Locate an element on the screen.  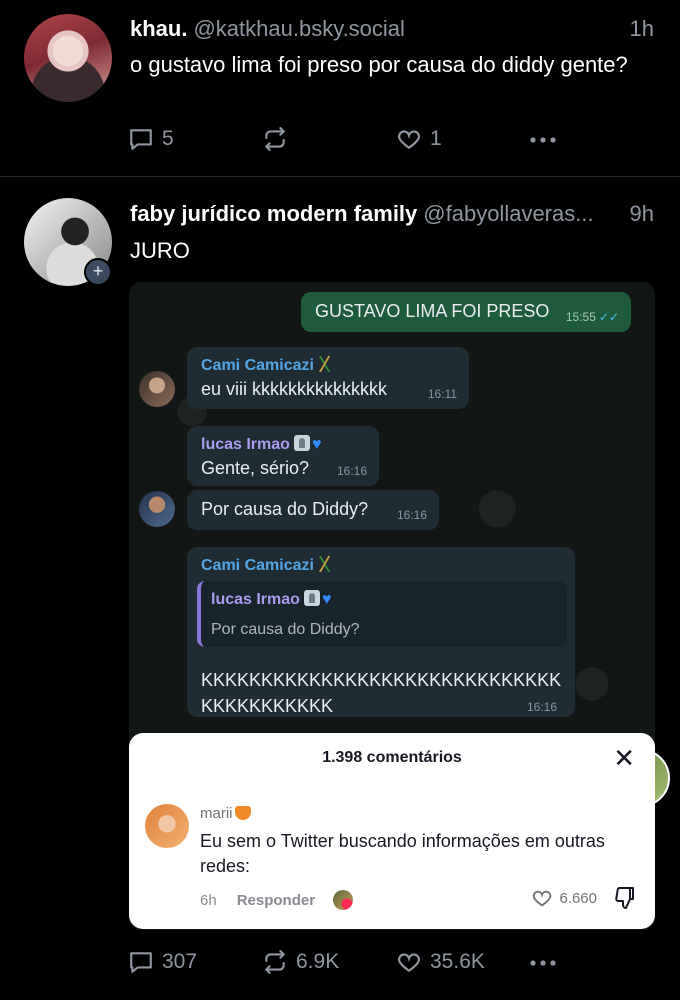
author-handle: @katkhau.bsky.social is located at coordinates (298, 28).